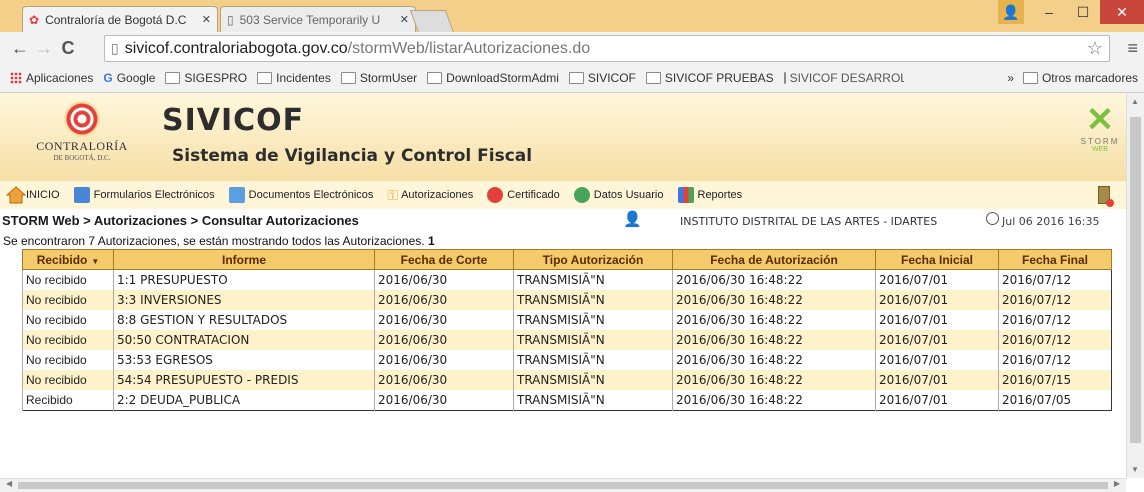 The width and height of the screenshot is (1144, 492). I want to click on menu-reportes: Reportes, so click(709, 195).